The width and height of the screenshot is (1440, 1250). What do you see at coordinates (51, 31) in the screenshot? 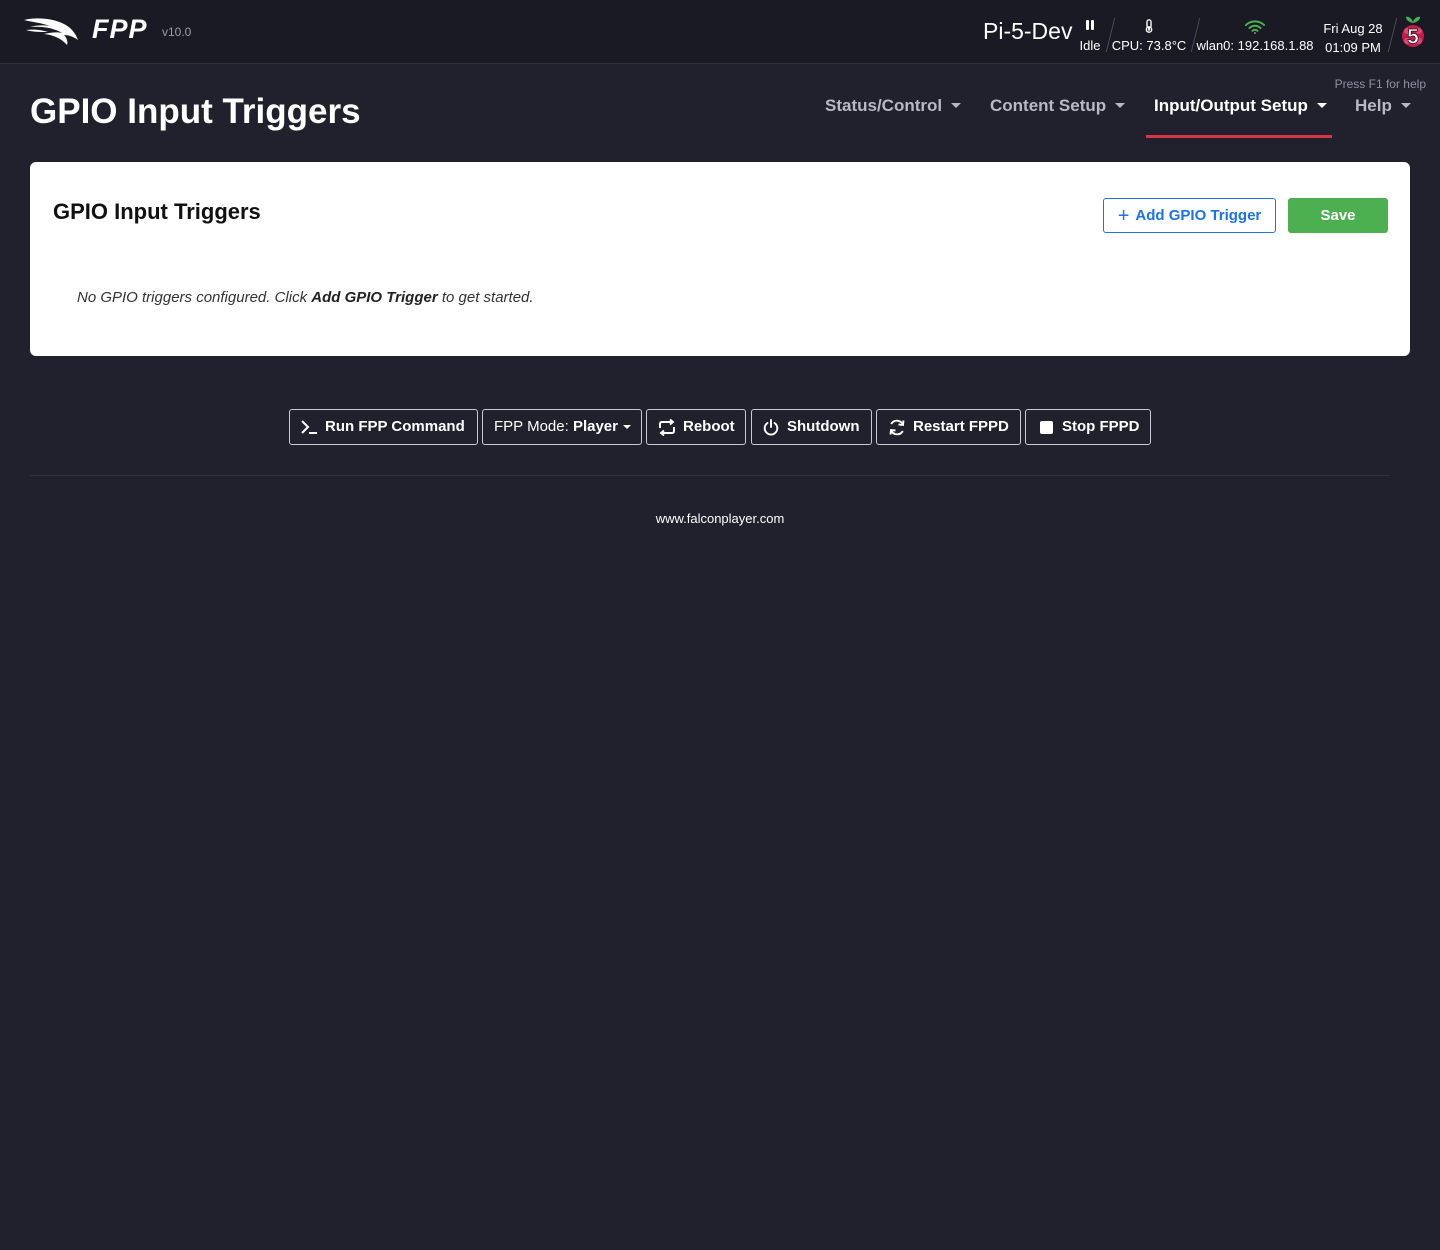
I see `falcon-logo-icon` at bounding box center [51, 31].